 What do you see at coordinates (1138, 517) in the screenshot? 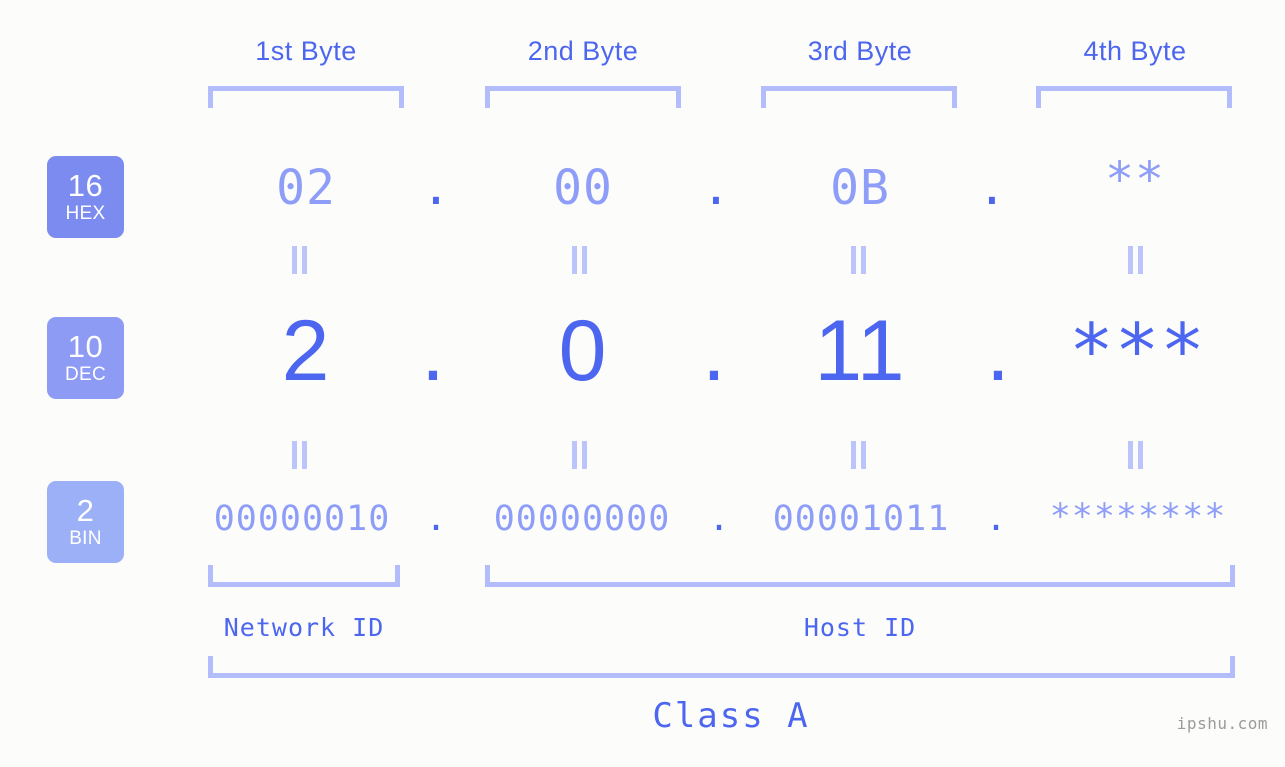
I see `bin-byte-4: ********` at bounding box center [1138, 517].